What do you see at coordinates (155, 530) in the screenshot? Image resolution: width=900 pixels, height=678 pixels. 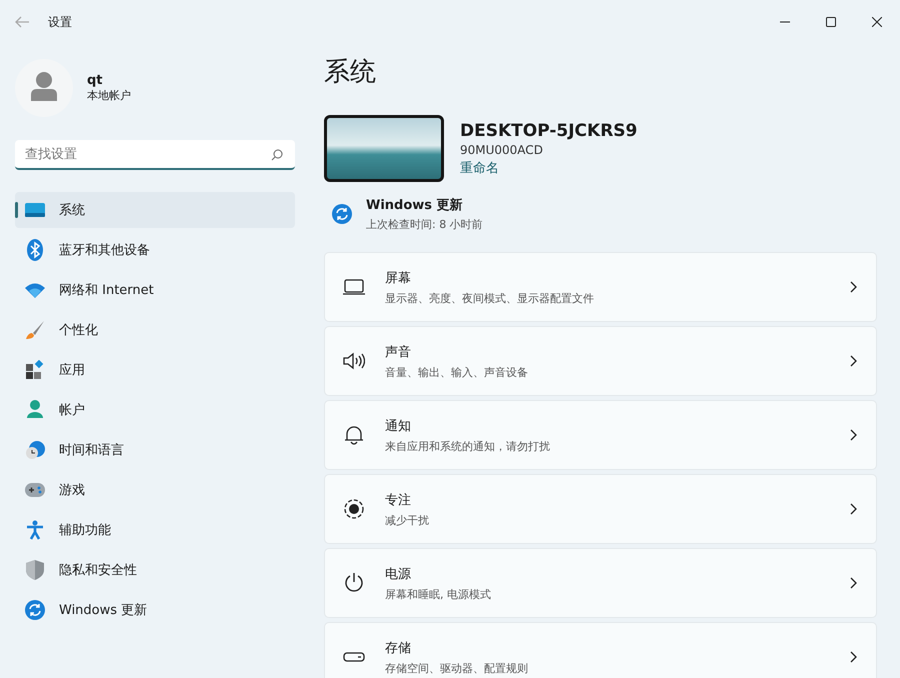 I see `sidebar-item: 辅助功能` at bounding box center [155, 530].